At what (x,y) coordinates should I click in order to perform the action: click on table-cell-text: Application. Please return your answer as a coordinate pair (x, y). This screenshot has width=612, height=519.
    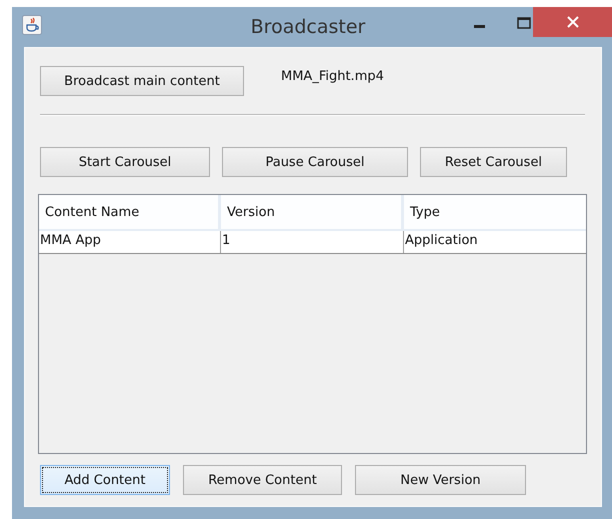
    Looking at the image, I should click on (441, 241).